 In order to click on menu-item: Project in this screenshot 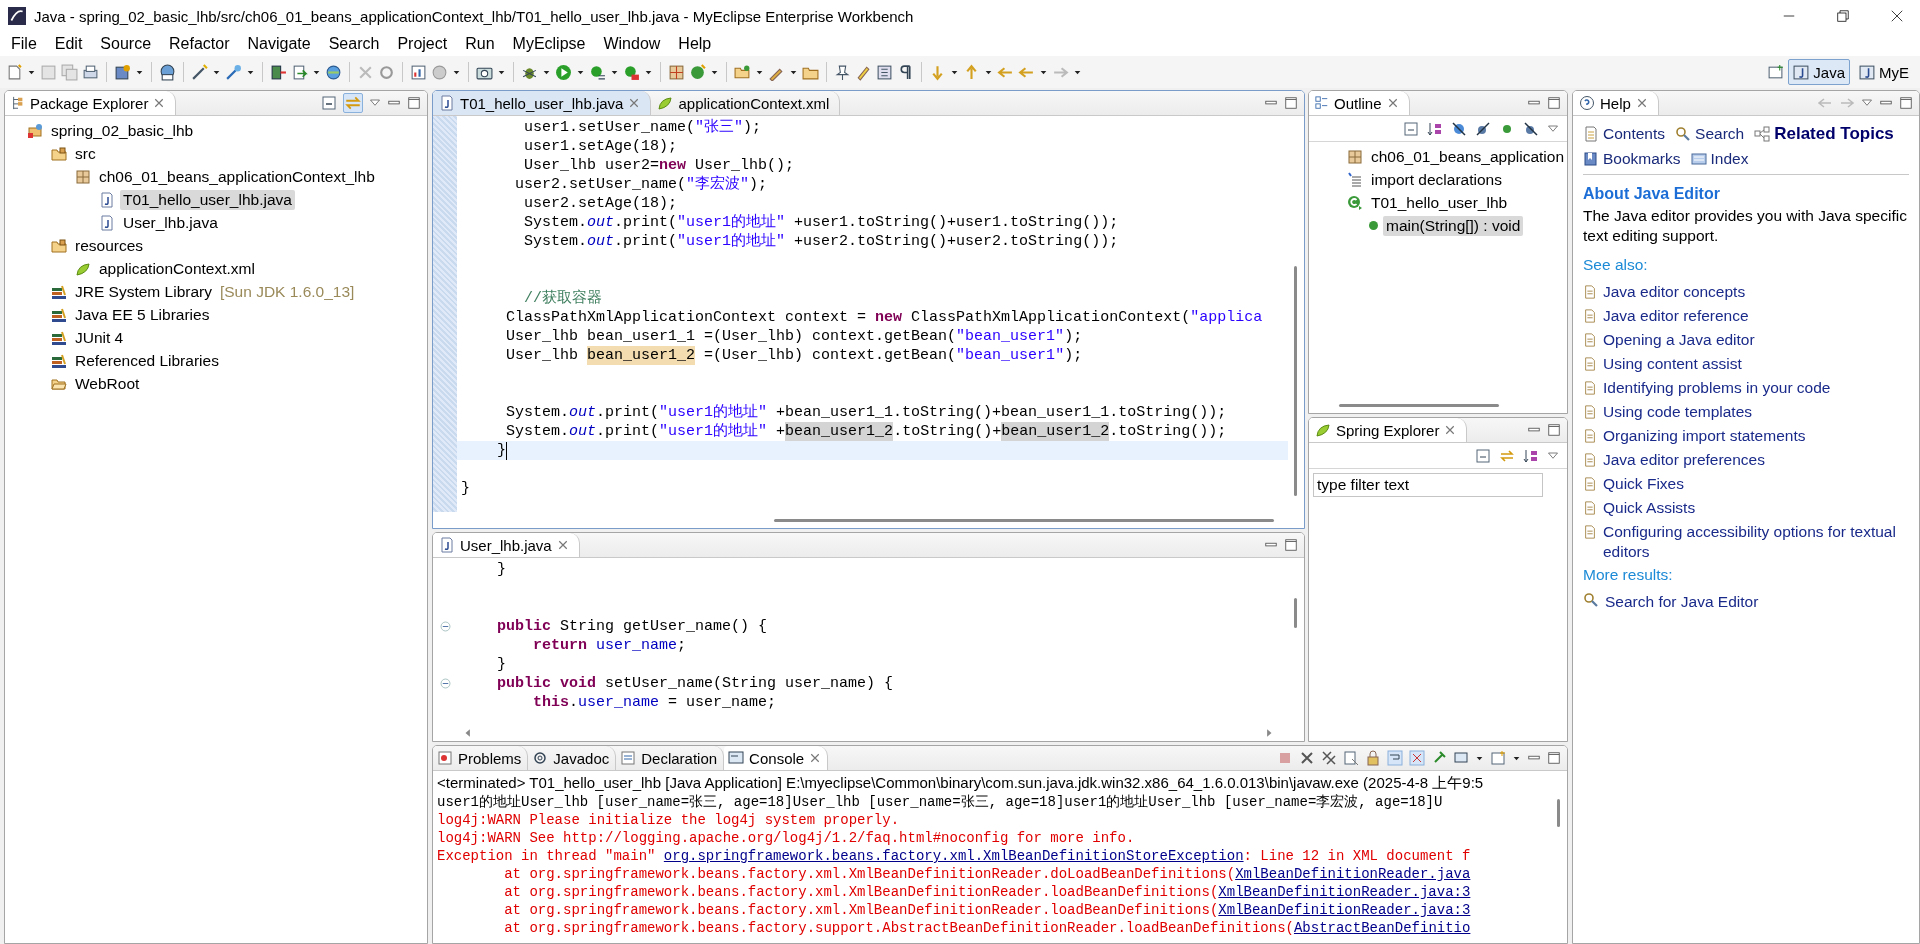, I will do `click(422, 44)`.